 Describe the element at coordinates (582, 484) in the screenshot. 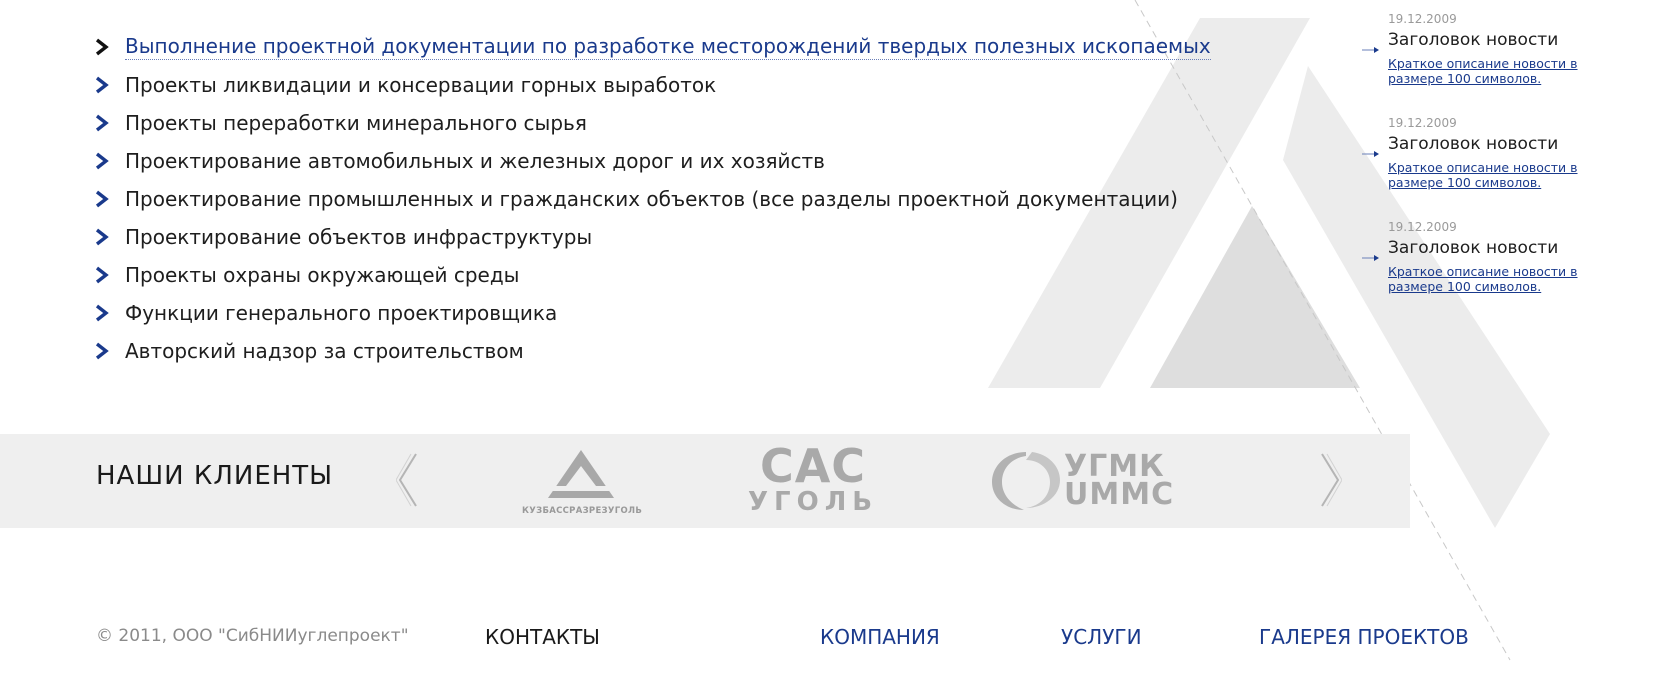

I see `client-logo-kuzbassrazrezugol: КУЗБАССРАЗРЕЗУГОЛЬ` at that location.